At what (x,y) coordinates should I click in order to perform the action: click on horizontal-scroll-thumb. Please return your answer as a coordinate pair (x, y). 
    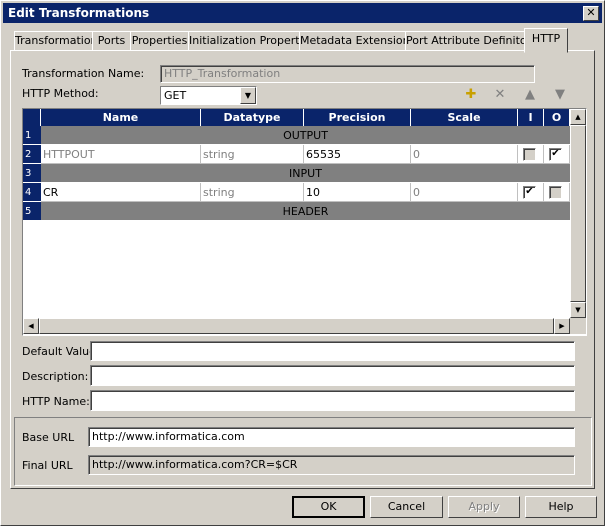
    Looking at the image, I should click on (296, 326).